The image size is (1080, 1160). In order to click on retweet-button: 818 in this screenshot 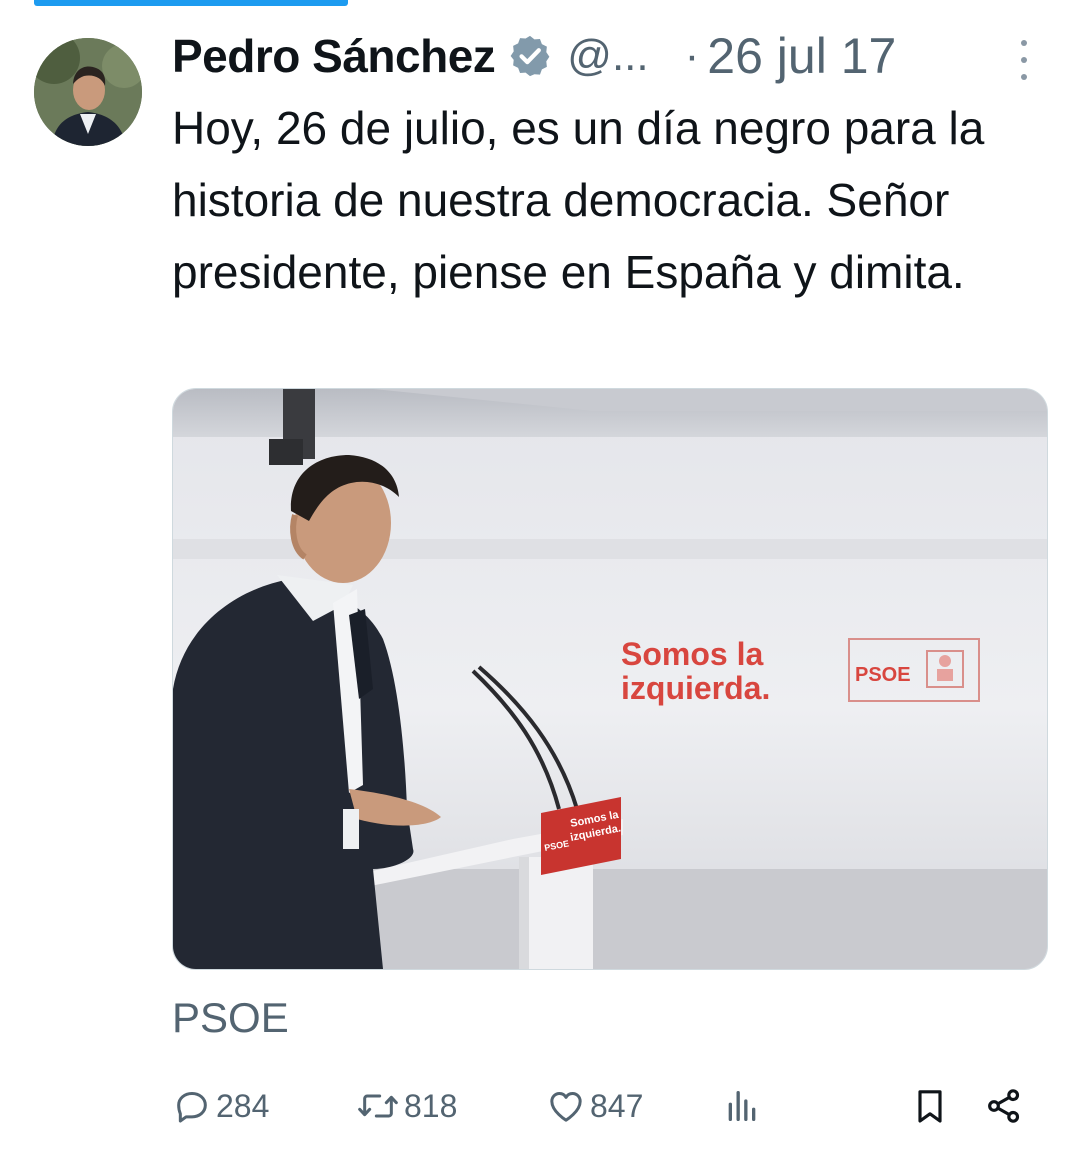, I will do `click(406, 1106)`.